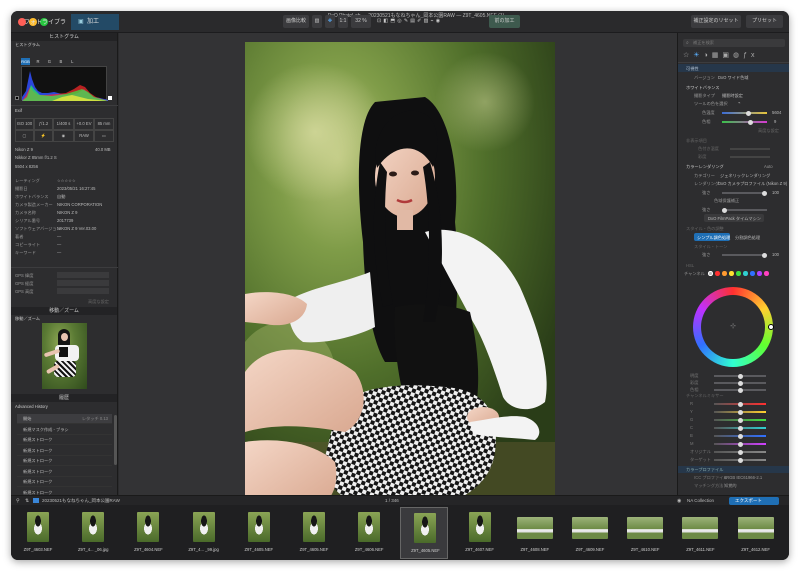  I want to click on hsl-section-title: HSL, so click(690, 265).